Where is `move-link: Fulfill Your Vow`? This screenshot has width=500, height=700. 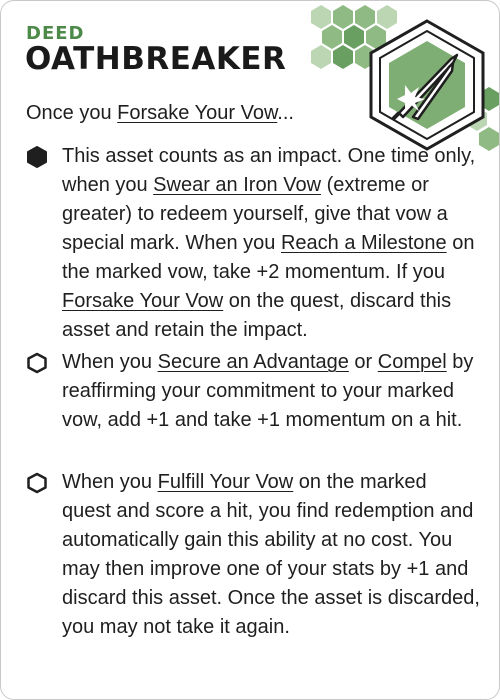
move-link: Fulfill Your Vow is located at coordinates (226, 482).